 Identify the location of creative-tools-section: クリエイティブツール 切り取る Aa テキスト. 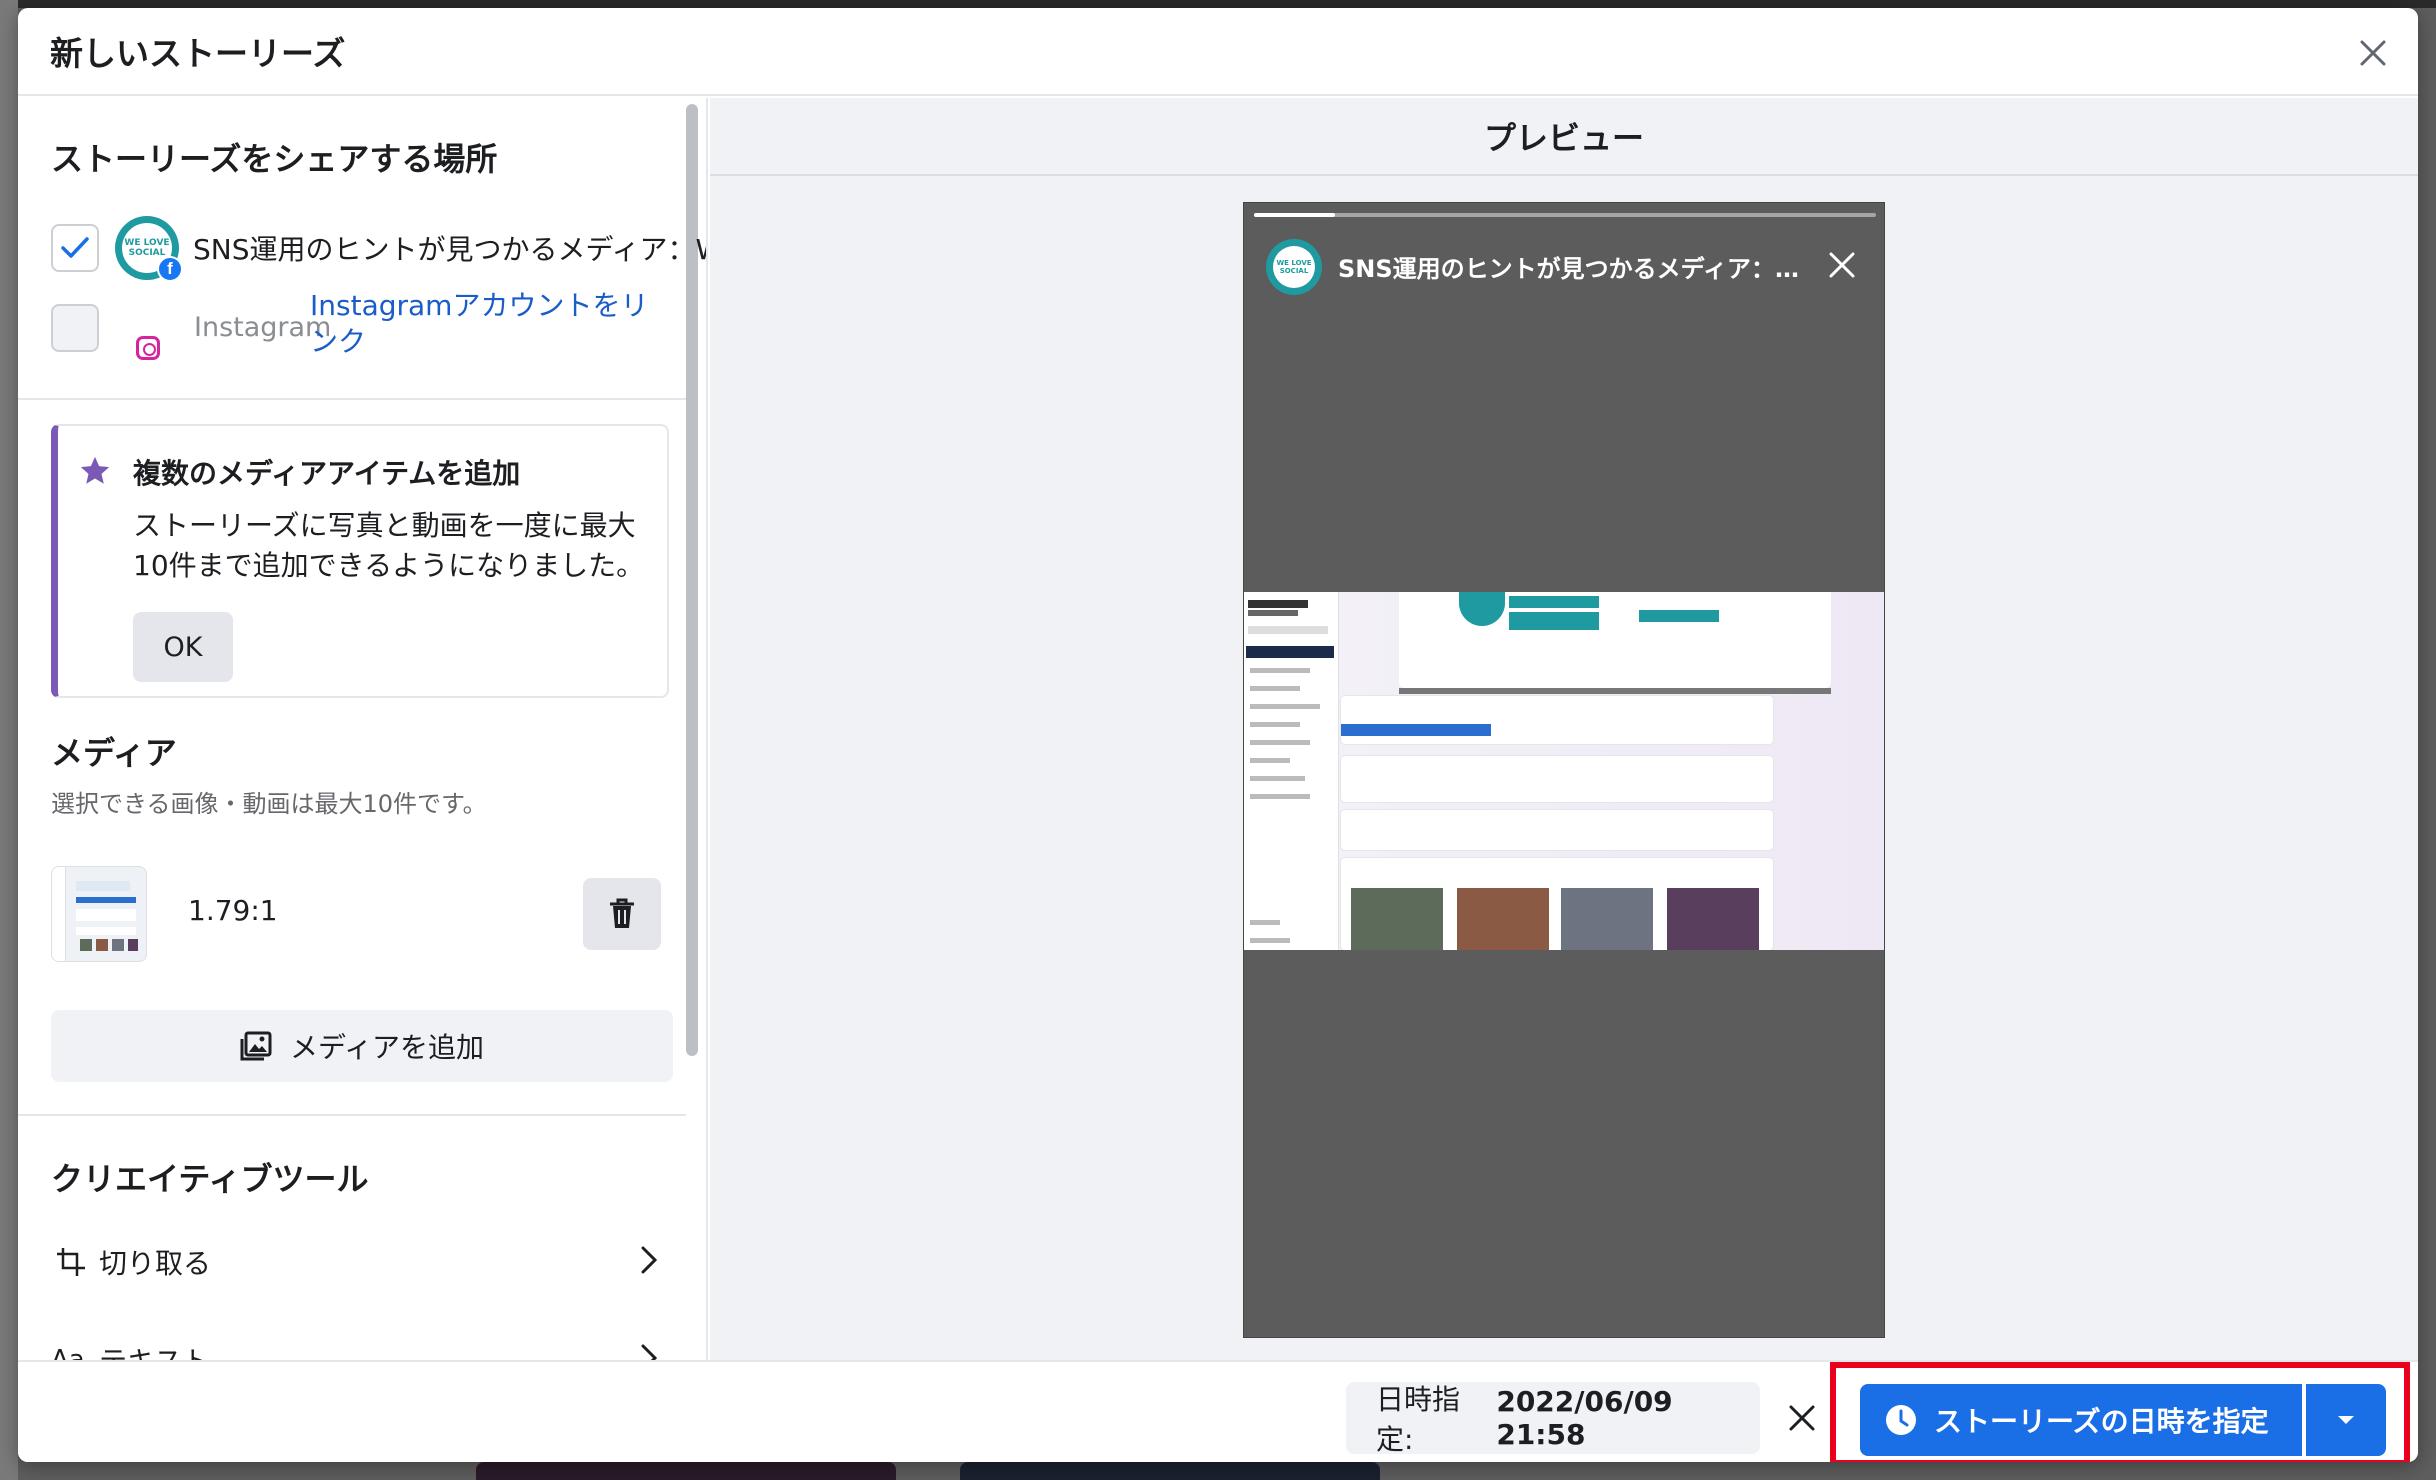
(352, 1237).